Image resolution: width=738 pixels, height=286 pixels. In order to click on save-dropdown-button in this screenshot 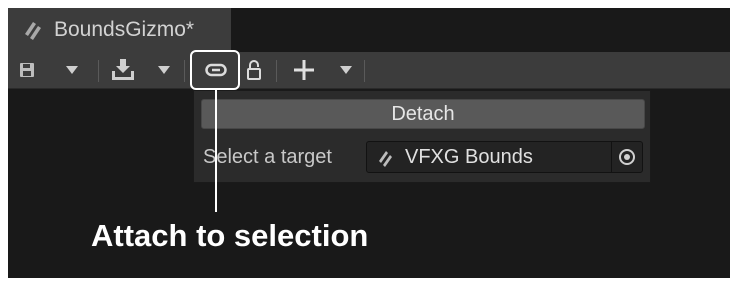, I will do `click(72, 70)`.